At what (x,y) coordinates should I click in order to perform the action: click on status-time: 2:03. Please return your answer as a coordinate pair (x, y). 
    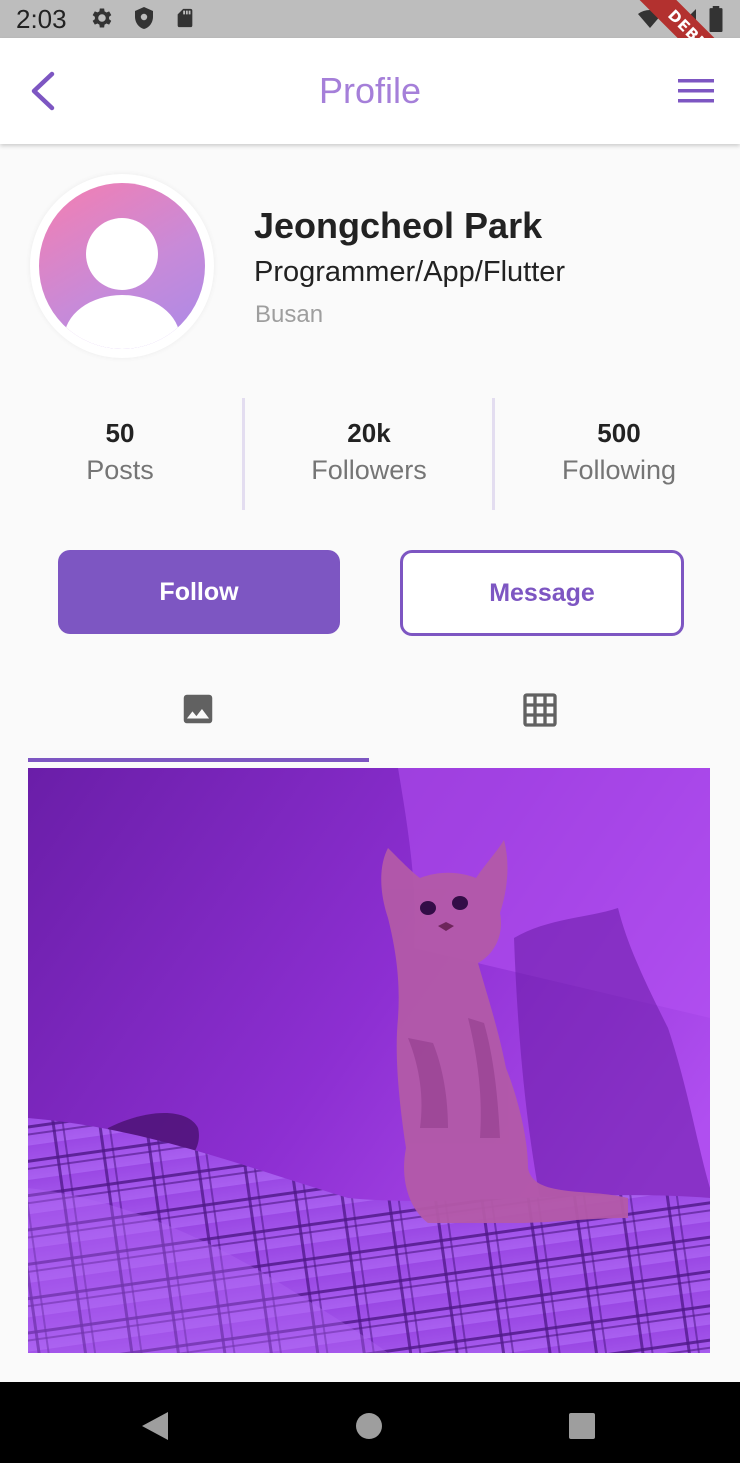
    Looking at the image, I should click on (41, 19).